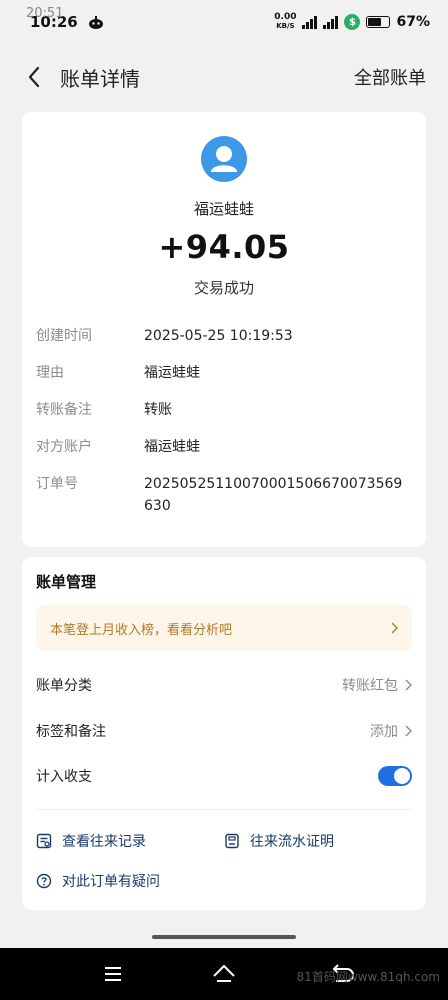 The height and width of the screenshot is (1000, 448). Describe the element at coordinates (64, 777) in the screenshot. I see `count-label: 计入收支` at that location.